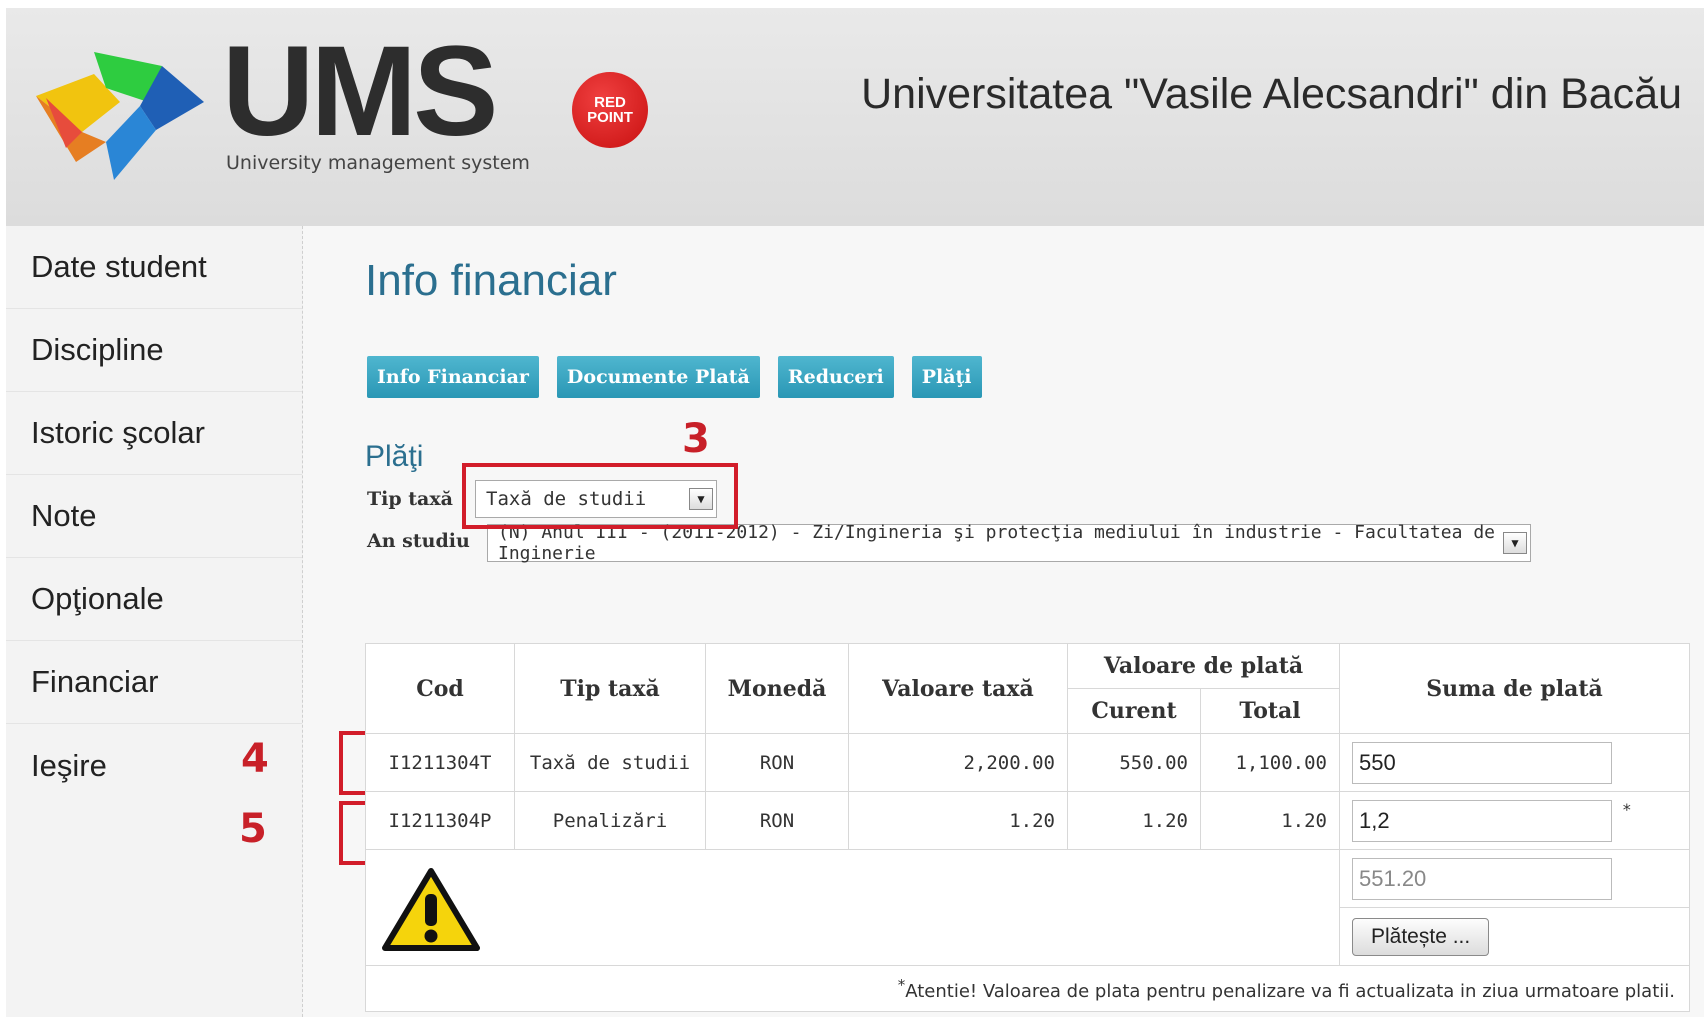 This screenshot has height=1017, width=1704. Describe the element at coordinates (378, 163) in the screenshot. I see `logo-subtitle: University management system` at that location.